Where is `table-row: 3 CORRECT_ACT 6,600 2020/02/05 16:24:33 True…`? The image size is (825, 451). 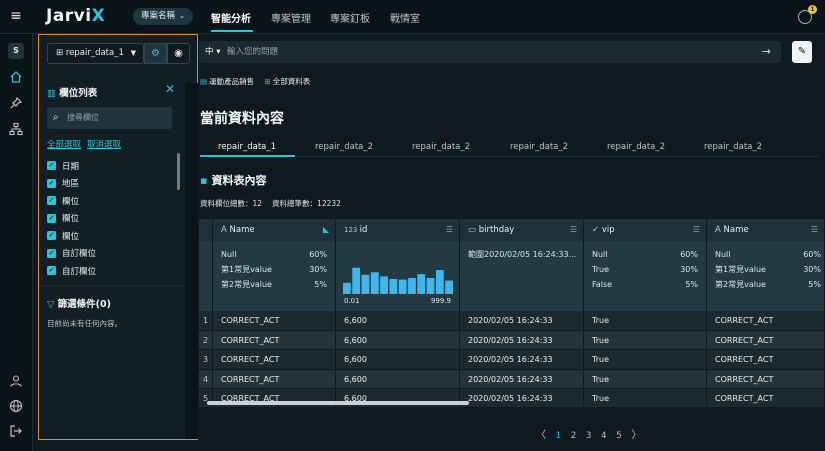
table-row: 3 CORRECT_ACT 6,600 2020/02/05 16:24:33 True… is located at coordinates (512, 360).